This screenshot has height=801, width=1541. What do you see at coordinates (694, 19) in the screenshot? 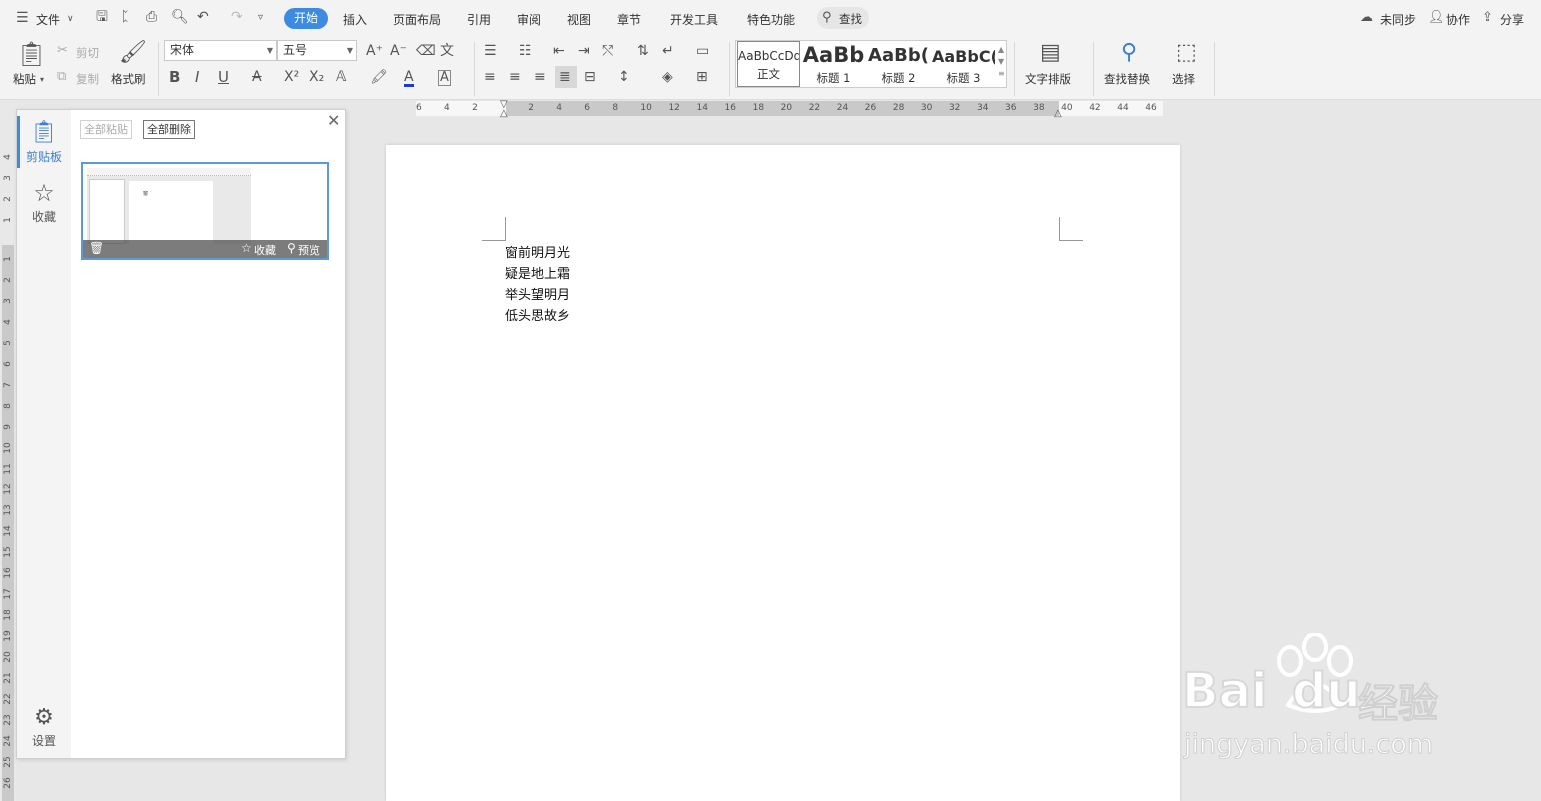
I see `tab-developer: 开发工具` at bounding box center [694, 19].